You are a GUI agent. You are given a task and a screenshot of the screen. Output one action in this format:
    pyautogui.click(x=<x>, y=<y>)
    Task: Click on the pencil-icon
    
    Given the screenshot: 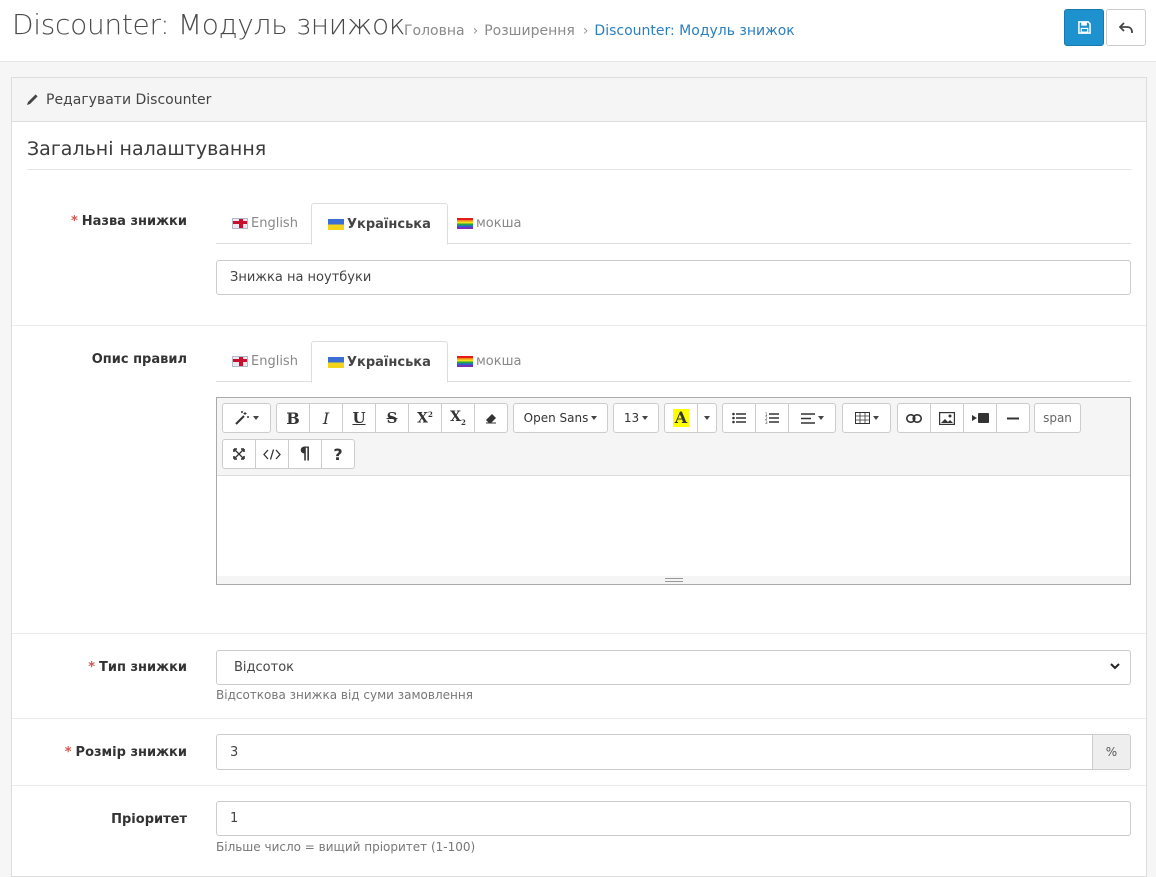 What is the action you would take?
    pyautogui.click(x=32, y=99)
    